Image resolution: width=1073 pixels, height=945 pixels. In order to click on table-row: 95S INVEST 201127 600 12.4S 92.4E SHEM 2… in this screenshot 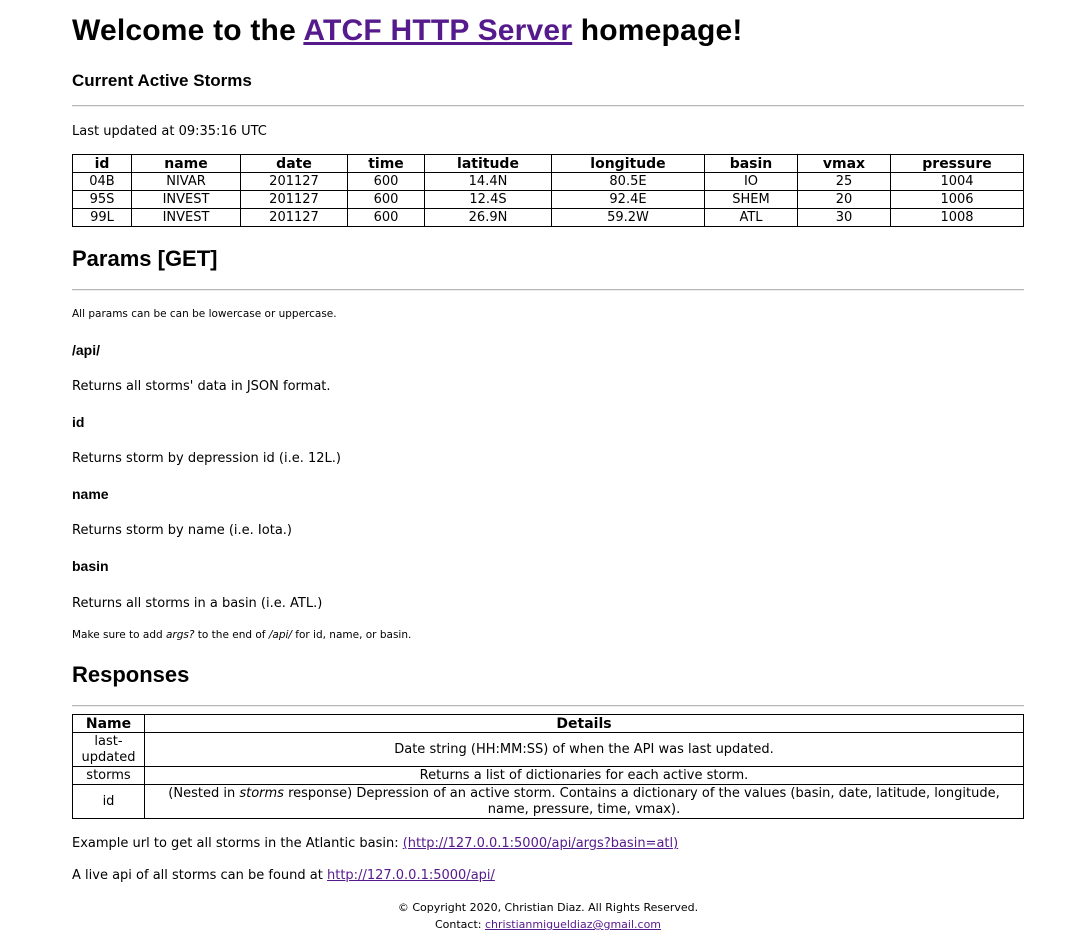, I will do `click(548, 199)`.